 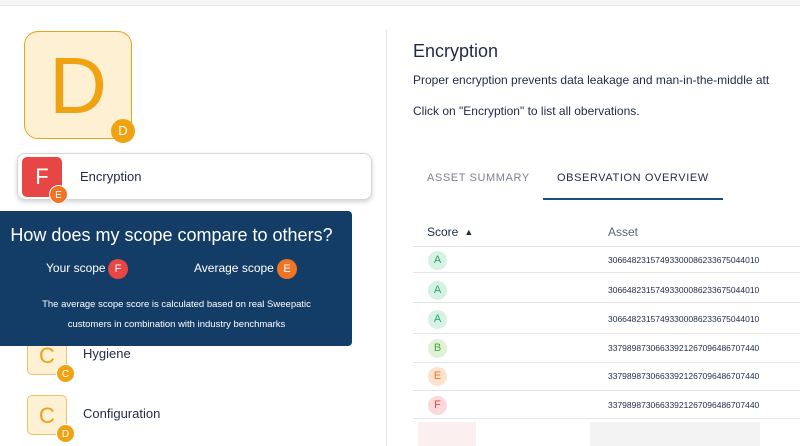 What do you see at coordinates (118, 269) in the screenshot?
I see `your-scope-grade-badge: F` at bounding box center [118, 269].